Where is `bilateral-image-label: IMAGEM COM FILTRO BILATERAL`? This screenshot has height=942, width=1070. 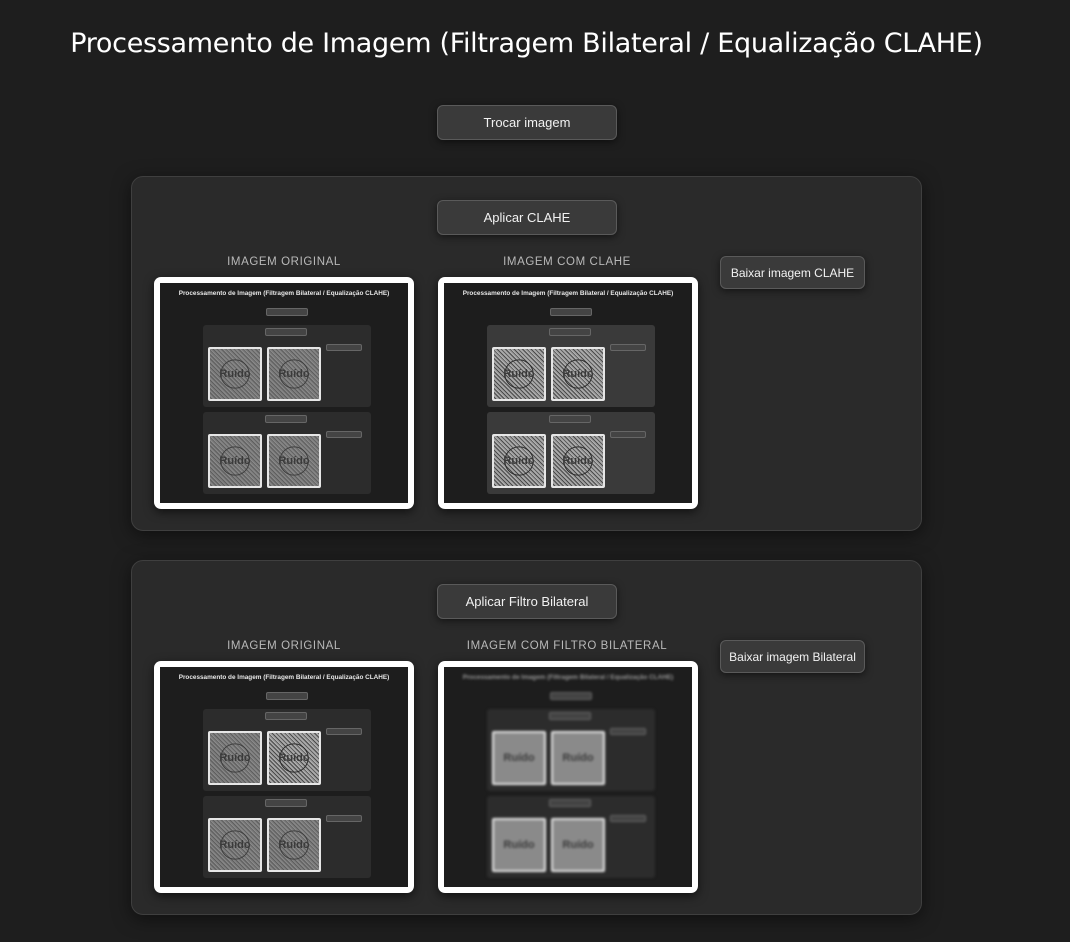
bilateral-image-label: IMAGEM COM FILTRO BILATERAL is located at coordinates (567, 646).